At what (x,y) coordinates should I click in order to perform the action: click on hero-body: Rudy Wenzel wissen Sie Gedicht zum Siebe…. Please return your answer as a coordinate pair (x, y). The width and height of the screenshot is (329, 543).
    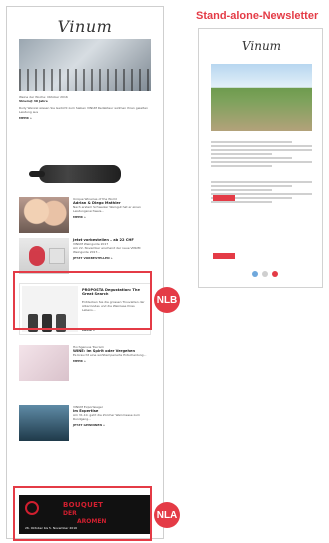
    Looking at the image, I should click on (83, 110).